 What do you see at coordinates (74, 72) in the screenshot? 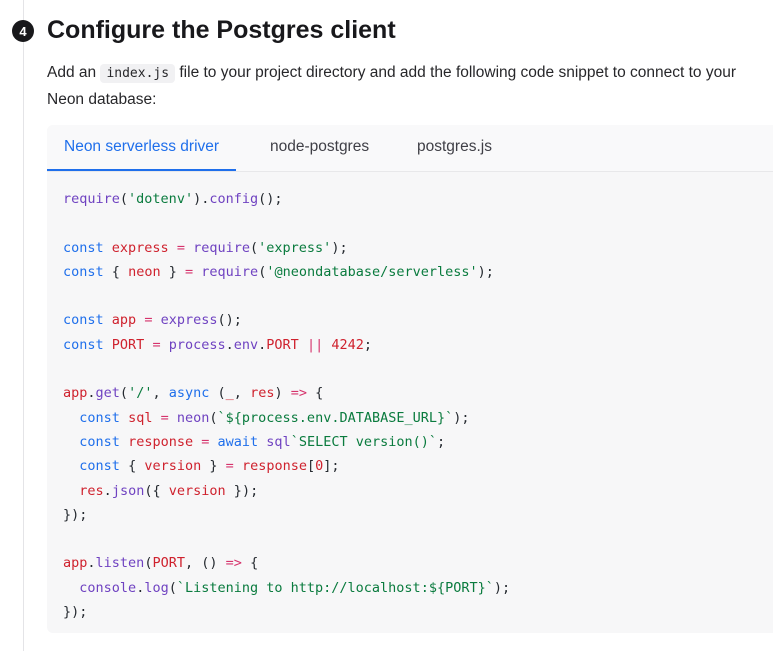
I see `intro-text-before: Add an` at bounding box center [74, 72].